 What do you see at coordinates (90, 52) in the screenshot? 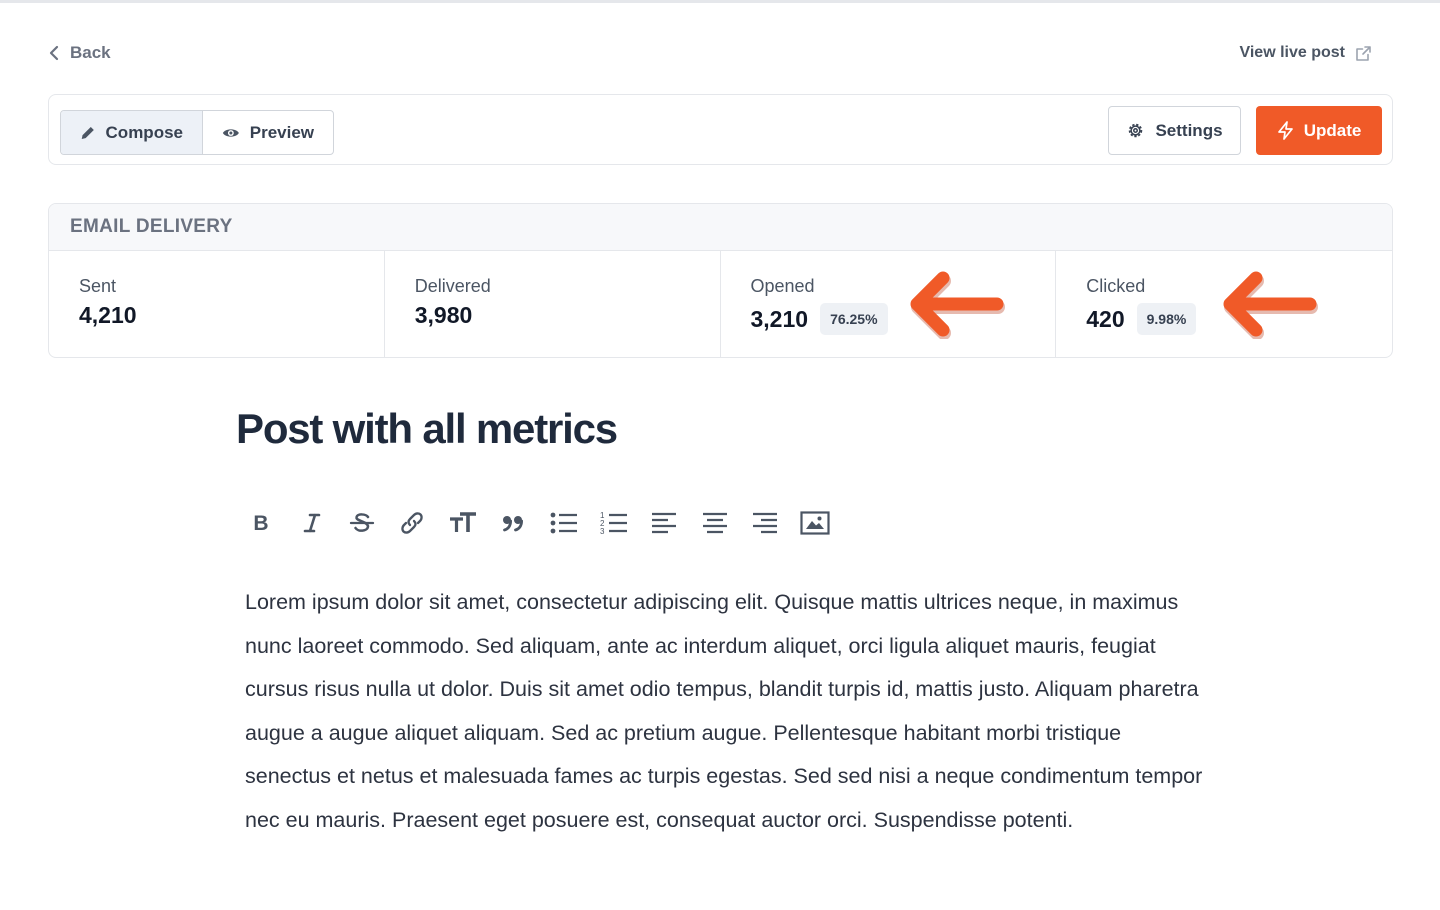
I see `back-label: Back` at bounding box center [90, 52].